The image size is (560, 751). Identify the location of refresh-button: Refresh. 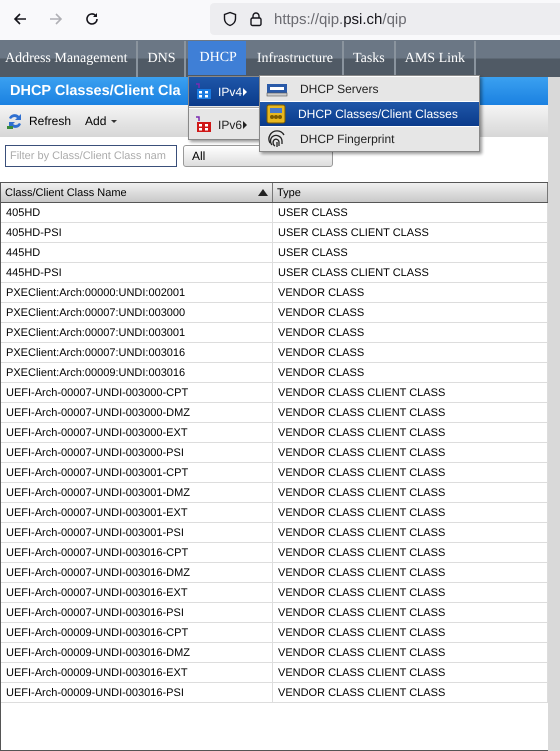
(39, 121).